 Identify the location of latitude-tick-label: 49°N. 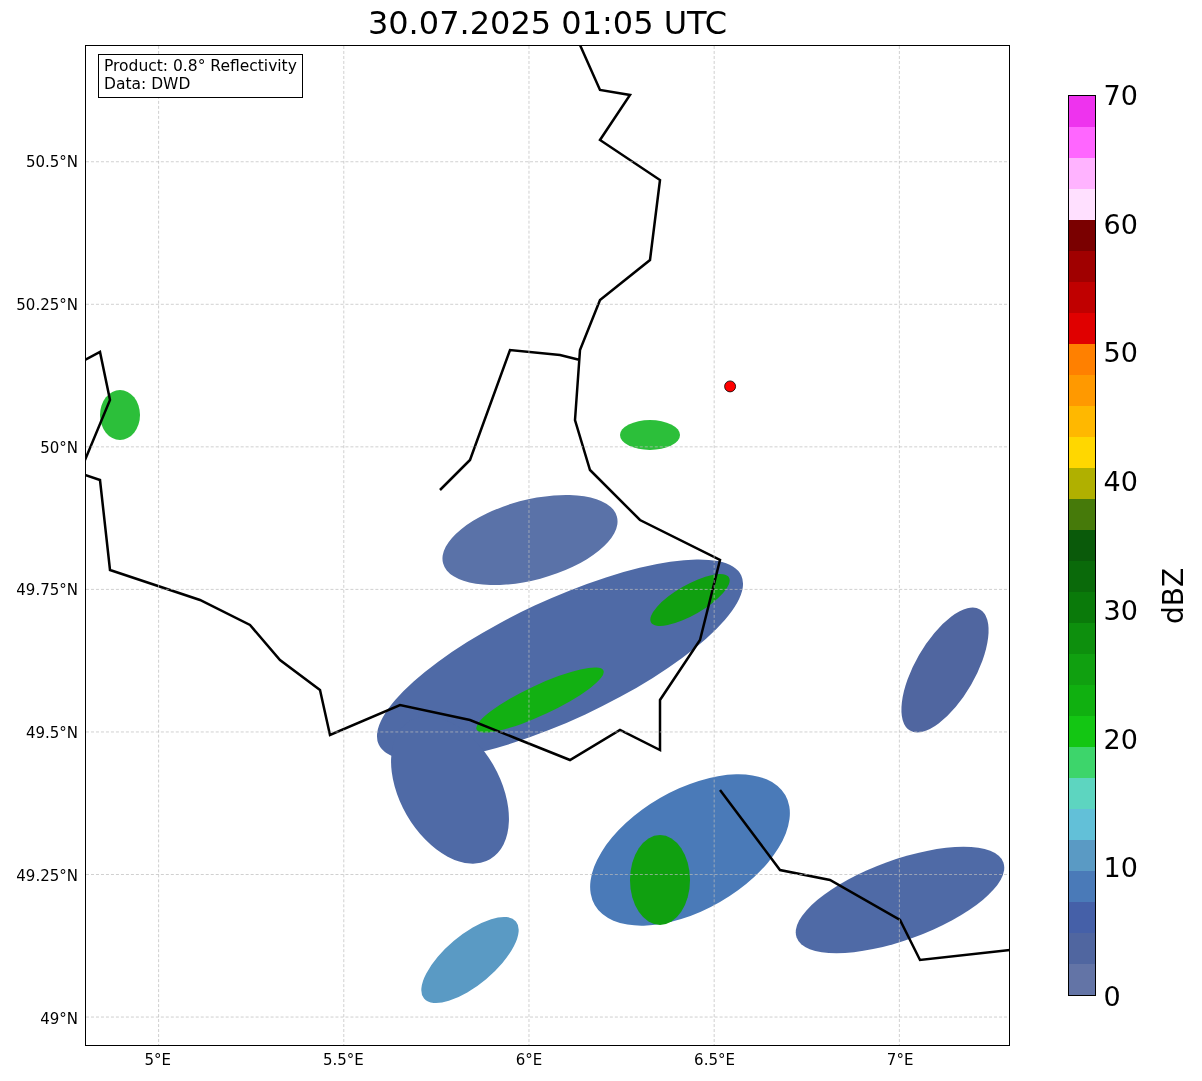
(59, 1019).